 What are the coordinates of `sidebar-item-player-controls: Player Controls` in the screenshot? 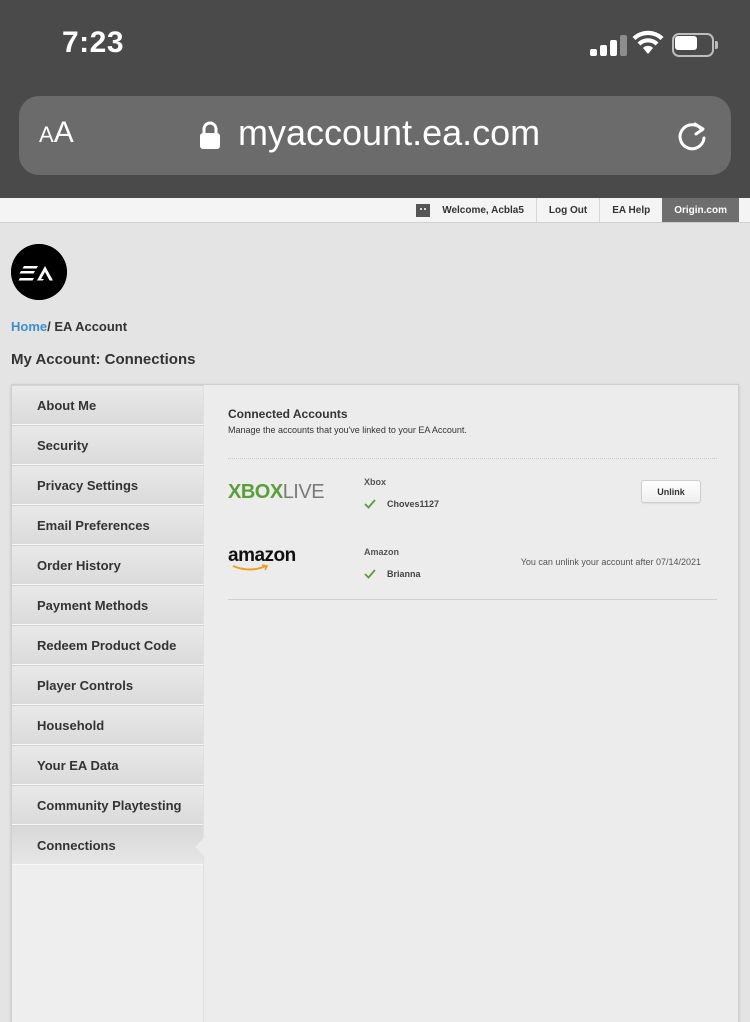 It's located at (107, 685).